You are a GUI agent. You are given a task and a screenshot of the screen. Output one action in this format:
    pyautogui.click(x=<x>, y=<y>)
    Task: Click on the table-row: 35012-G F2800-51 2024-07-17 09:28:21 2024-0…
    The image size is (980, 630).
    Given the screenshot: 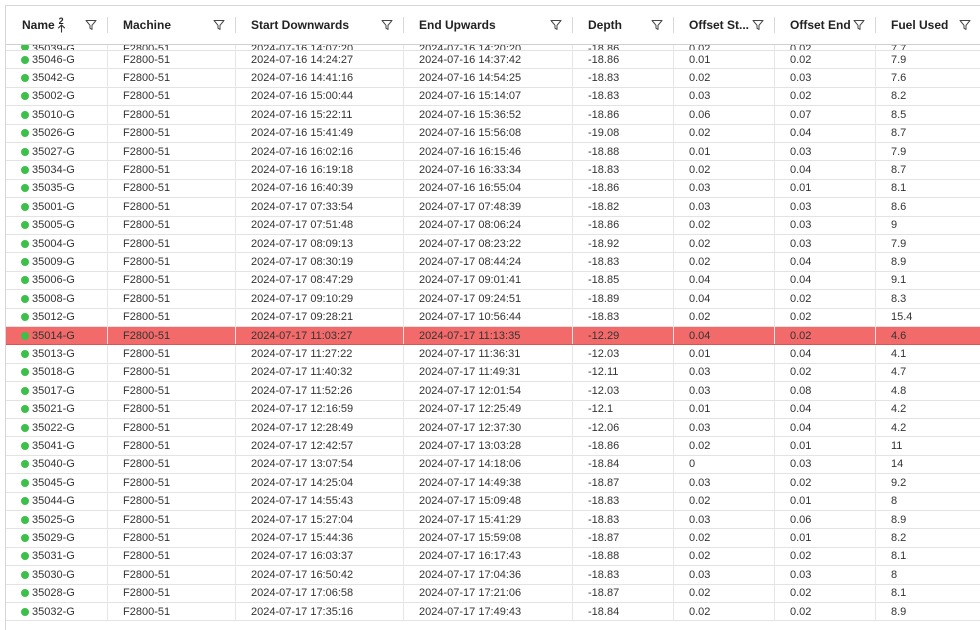 What is the action you would take?
    pyautogui.click(x=493, y=317)
    